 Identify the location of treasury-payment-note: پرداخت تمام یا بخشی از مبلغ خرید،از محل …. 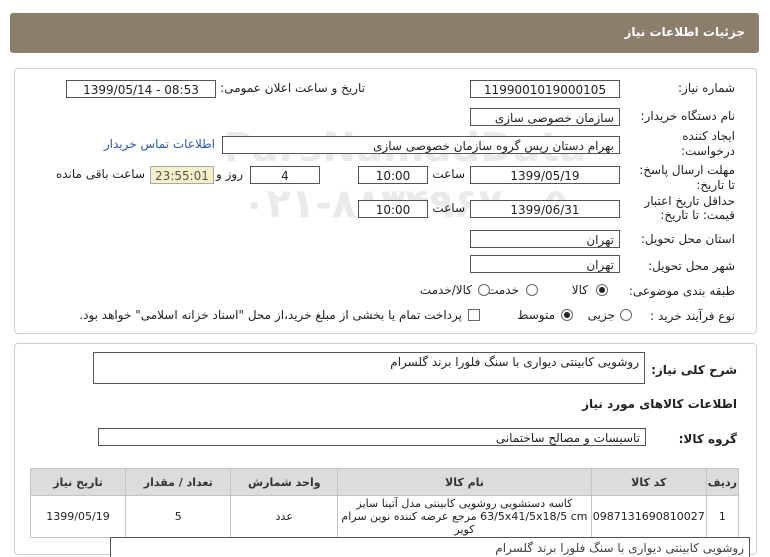
(270, 315).